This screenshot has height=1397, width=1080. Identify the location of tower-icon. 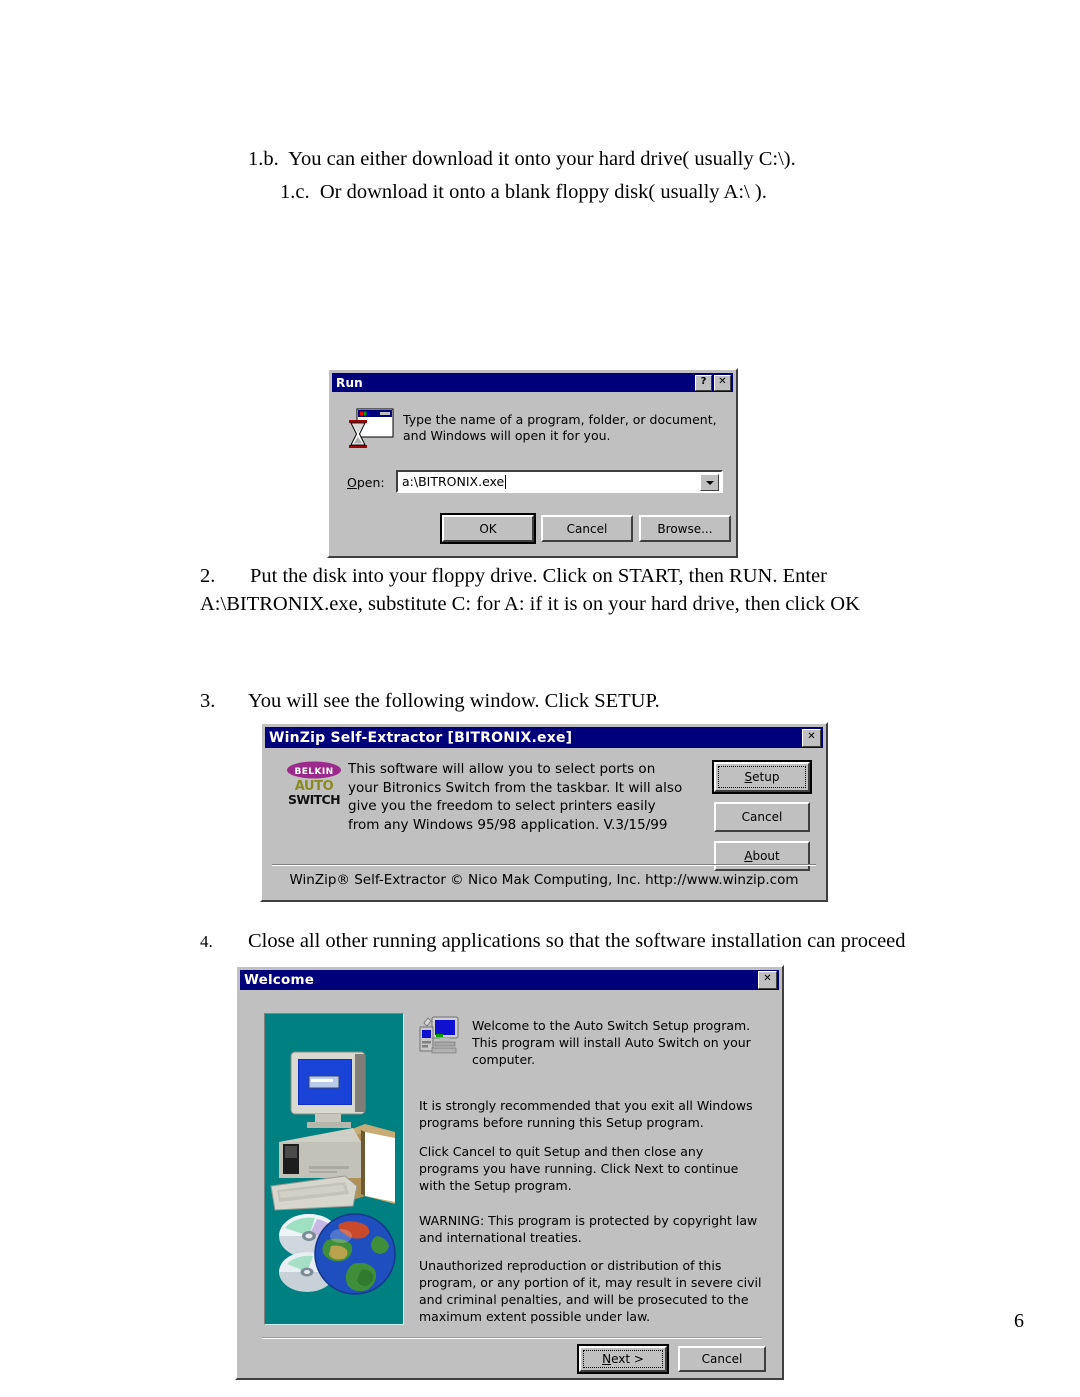
(320, 1153).